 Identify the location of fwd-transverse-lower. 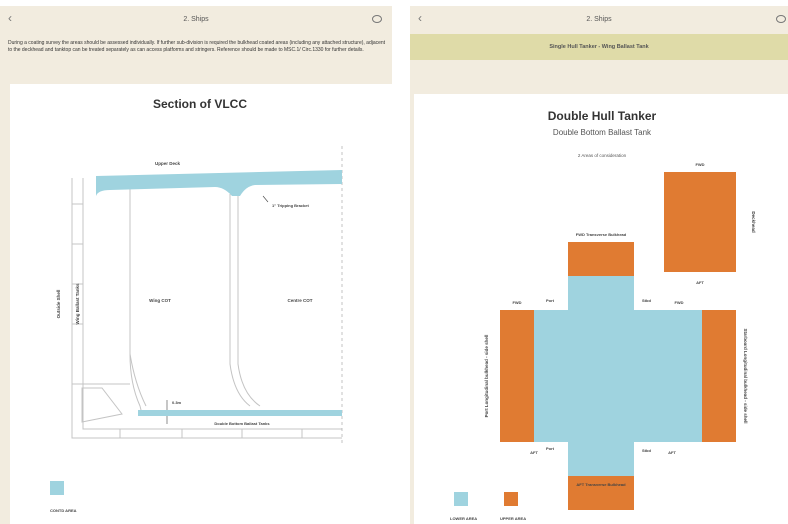
(601, 293).